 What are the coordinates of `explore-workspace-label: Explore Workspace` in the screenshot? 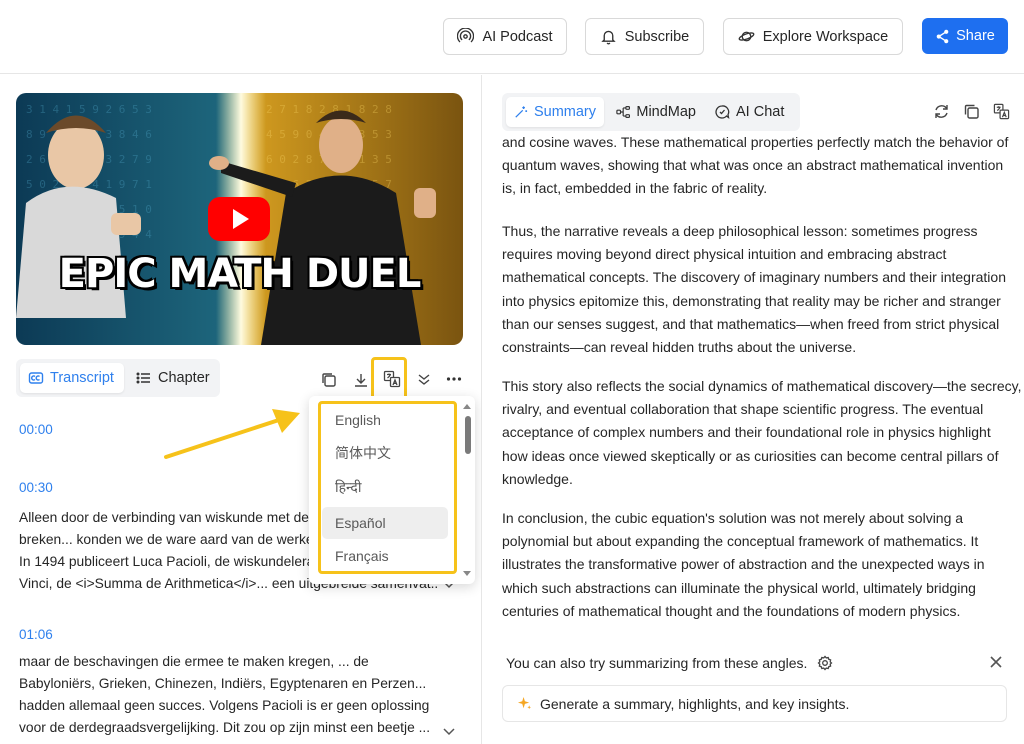 It's located at (825, 36).